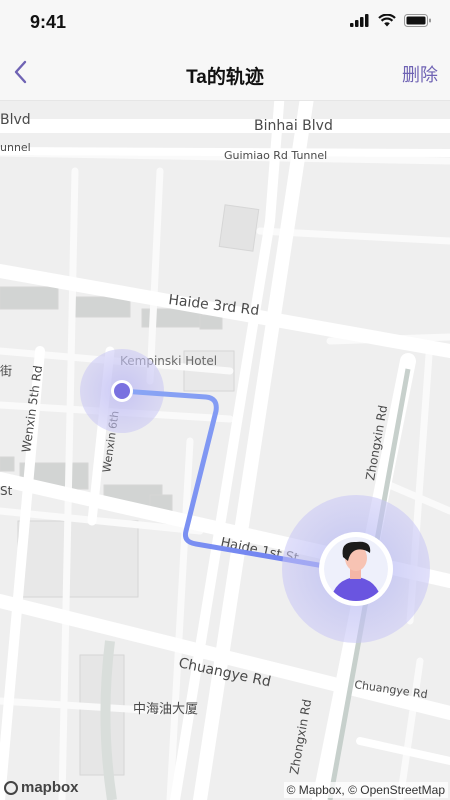 This screenshot has height=800, width=450. Describe the element at coordinates (417, 20) in the screenshot. I see `battery-icon` at that location.